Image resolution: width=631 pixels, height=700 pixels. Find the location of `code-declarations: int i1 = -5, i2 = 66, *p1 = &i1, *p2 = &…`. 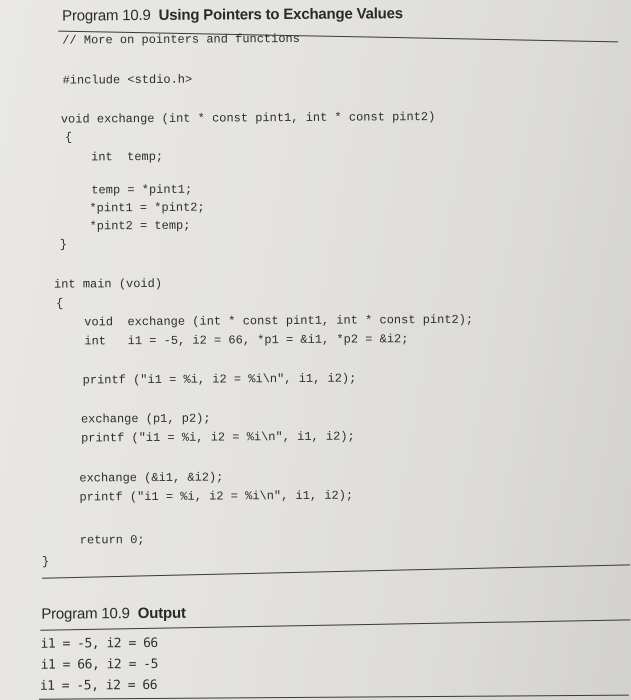

code-declarations: int i1 = -5, i2 = 66, *p1 = &i1, *p2 = &… is located at coordinates (246, 340).